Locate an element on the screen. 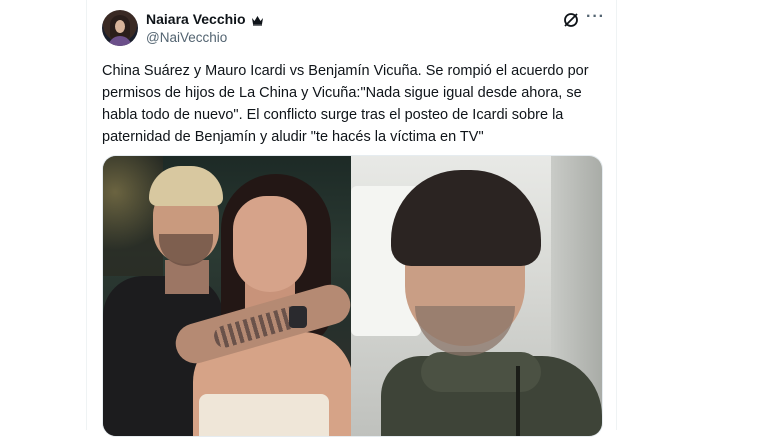 This screenshot has width=767, height=437. timeline-border-right is located at coordinates (616, 215).